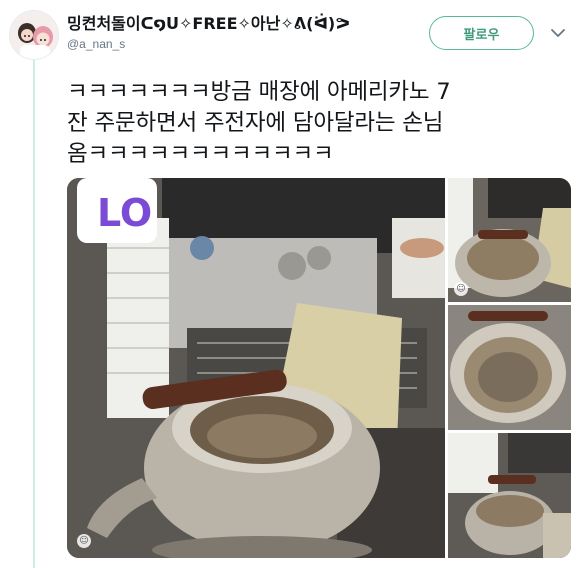 The image size is (587, 568). Describe the element at coordinates (208, 24) in the screenshot. I see `display-name: 밍켠처돌이ᑕ໑ᑌ✧FREE✧아난✧ᕕ(ᐛ)ᕗ` at that location.